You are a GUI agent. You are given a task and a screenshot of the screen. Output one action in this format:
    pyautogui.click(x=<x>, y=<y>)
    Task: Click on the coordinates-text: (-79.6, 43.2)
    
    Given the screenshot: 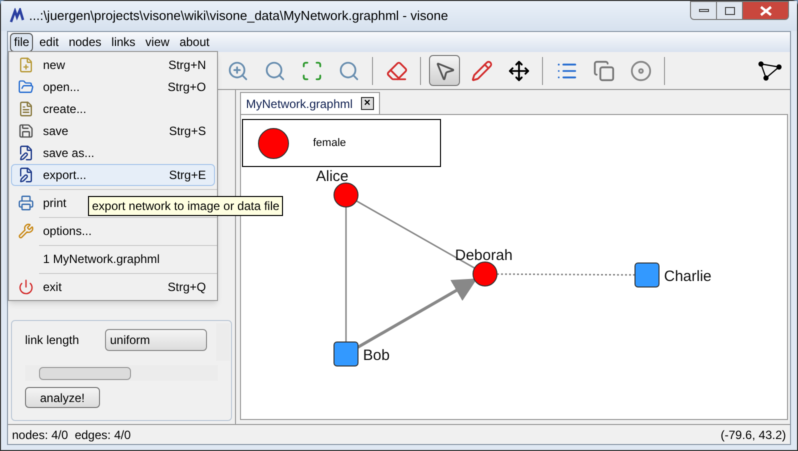 What is the action you would take?
    pyautogui.click(x=753, y=435)
    